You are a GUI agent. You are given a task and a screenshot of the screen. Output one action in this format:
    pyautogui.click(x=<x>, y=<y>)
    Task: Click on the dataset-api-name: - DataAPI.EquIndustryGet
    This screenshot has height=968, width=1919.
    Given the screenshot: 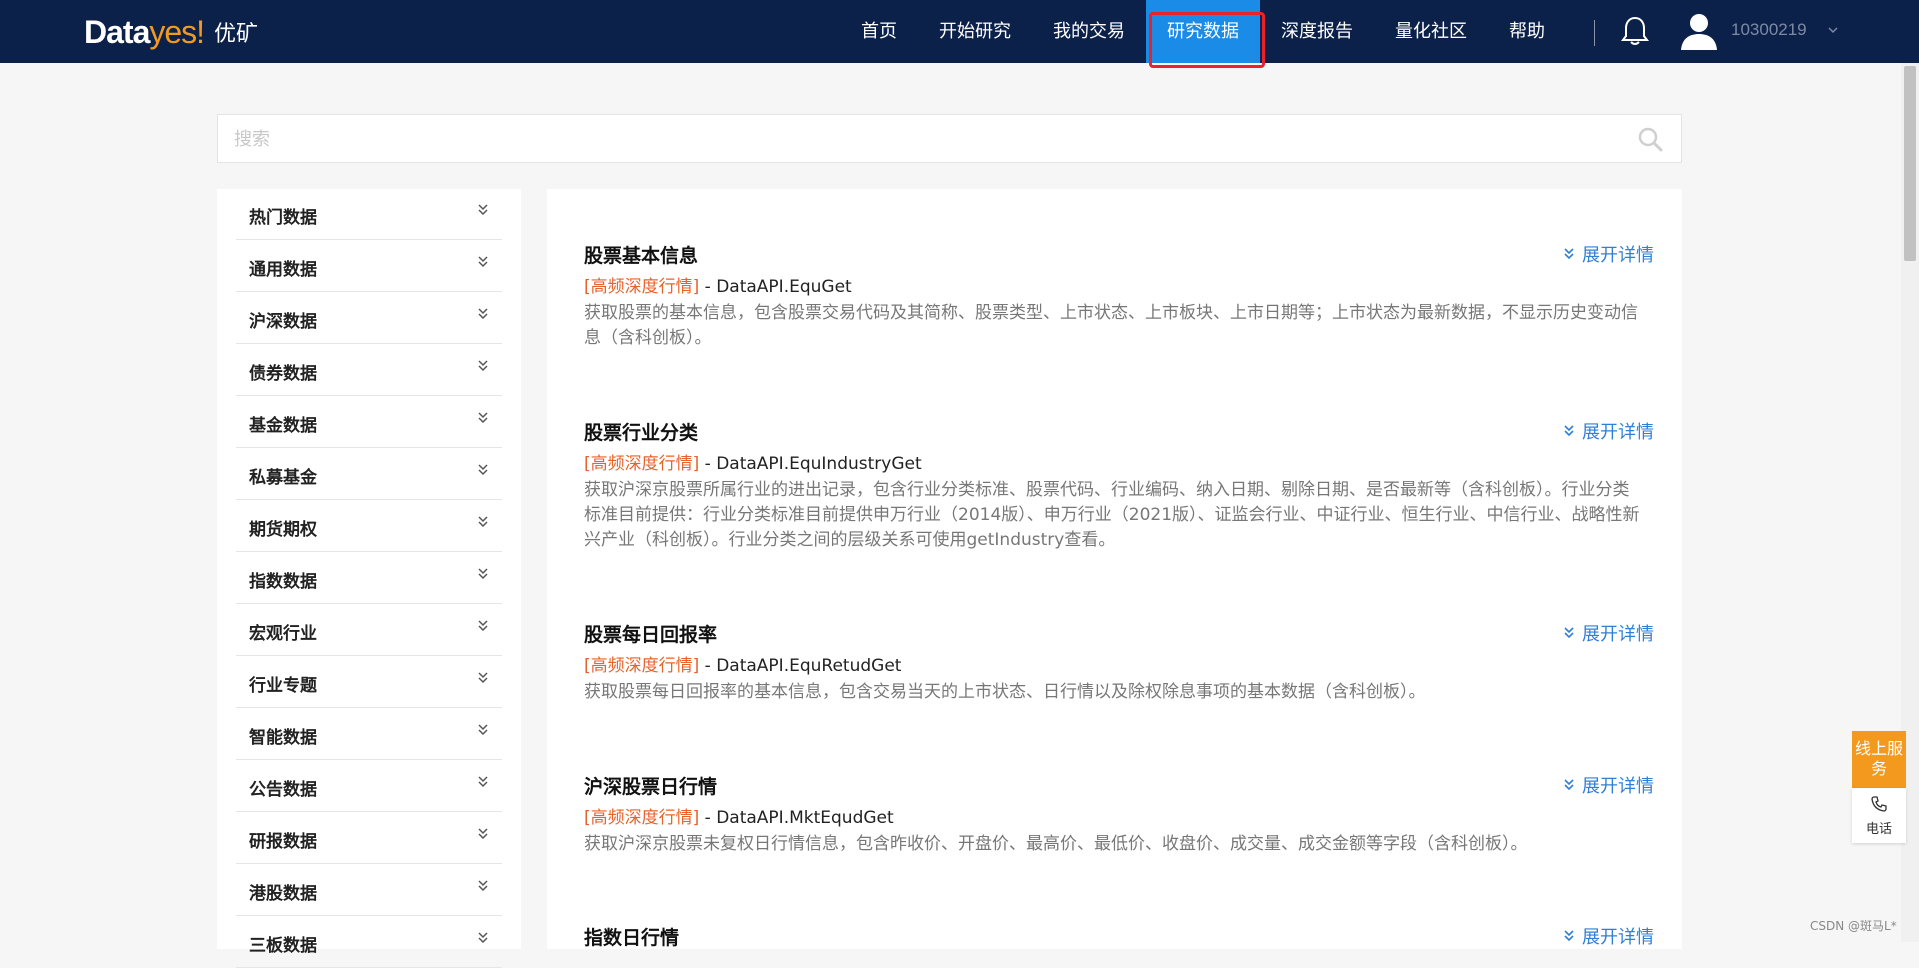 What is the action you would take?
    pyautogui.click(x=810, y=464)
    